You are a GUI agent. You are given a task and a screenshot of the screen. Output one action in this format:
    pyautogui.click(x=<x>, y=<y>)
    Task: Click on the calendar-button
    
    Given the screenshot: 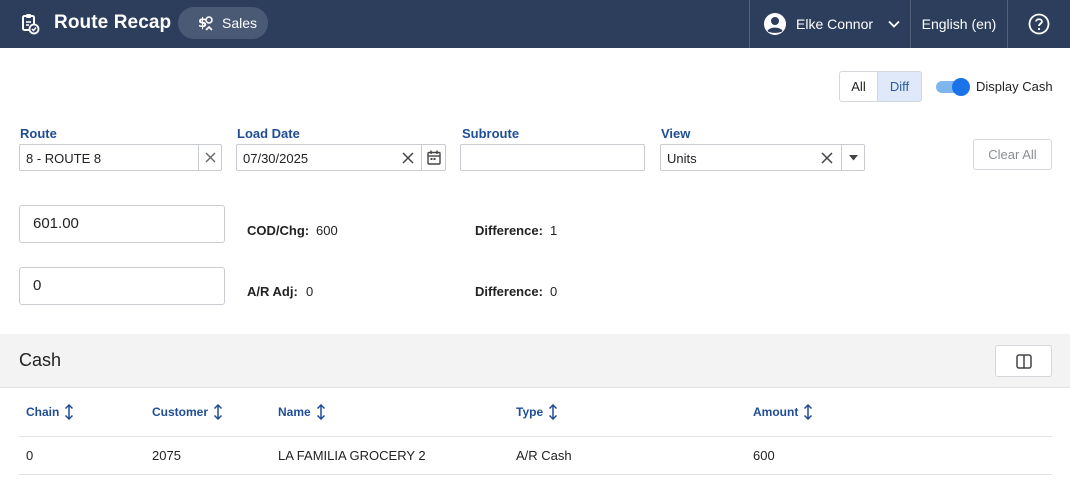 What is the action you would take?
    pyautogui.click(x=434, y=157)
    